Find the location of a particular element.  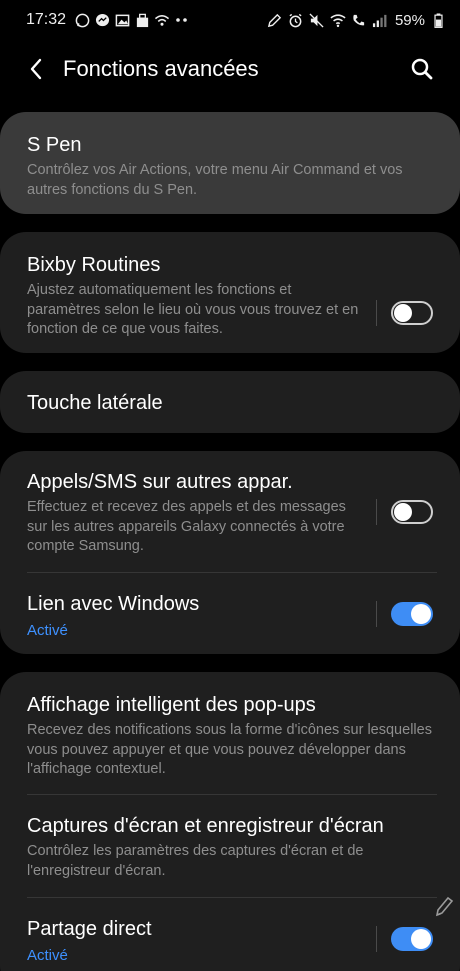

search-icon is located at coordinates (422, 69).